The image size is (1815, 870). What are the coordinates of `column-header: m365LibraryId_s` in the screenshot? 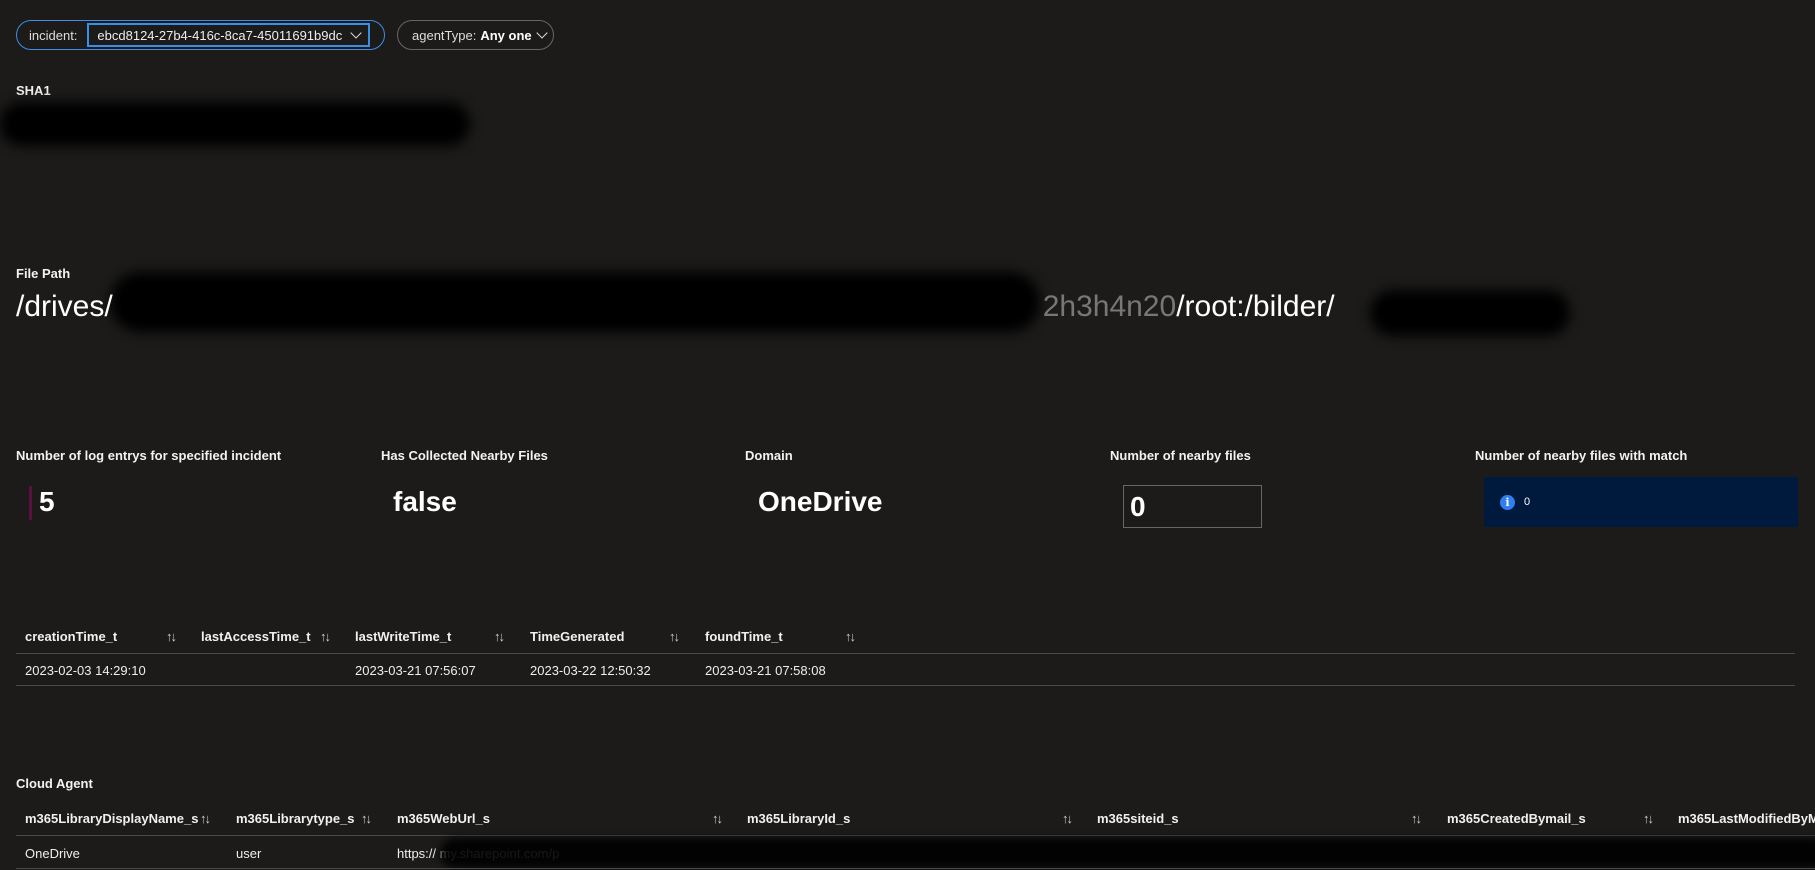 It's located at (798, 818).